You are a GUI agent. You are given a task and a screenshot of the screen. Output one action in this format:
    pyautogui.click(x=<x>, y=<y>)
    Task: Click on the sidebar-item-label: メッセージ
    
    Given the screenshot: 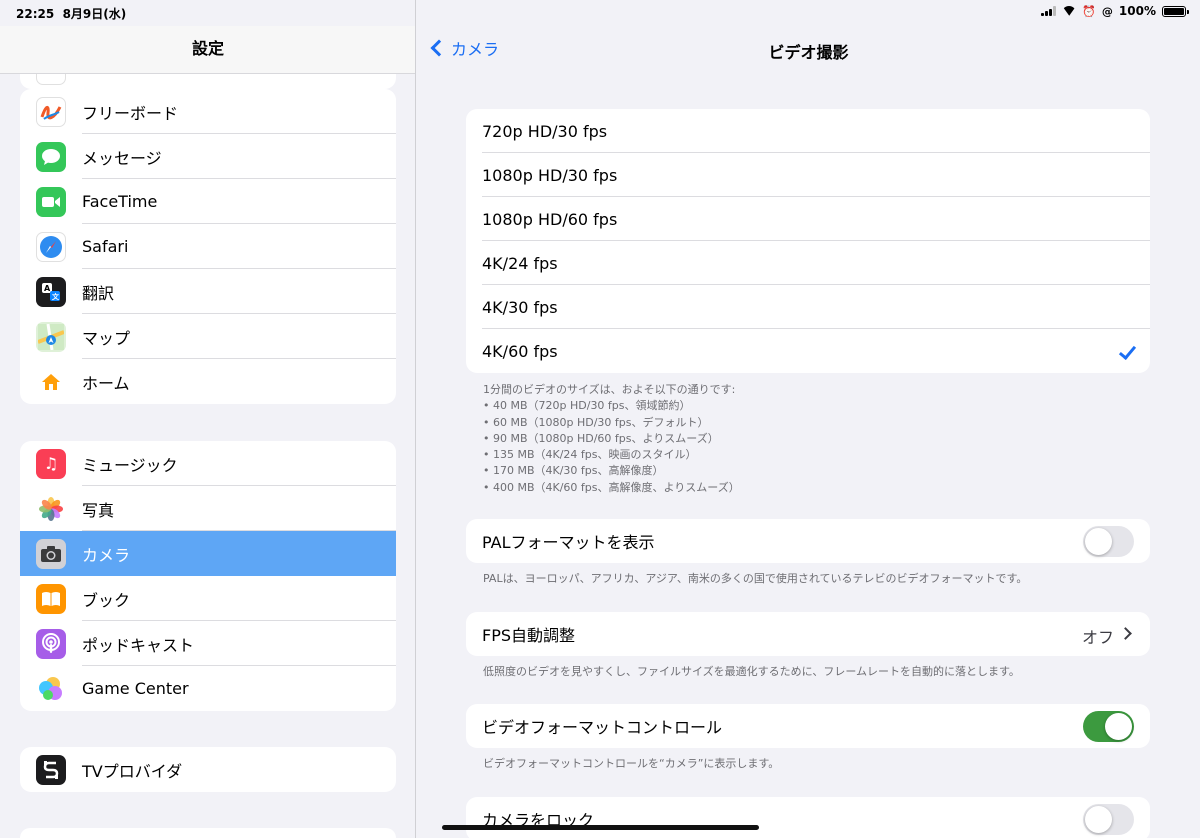 What is the action you would take?
    pyautogui.click(x=122, y=158)
    